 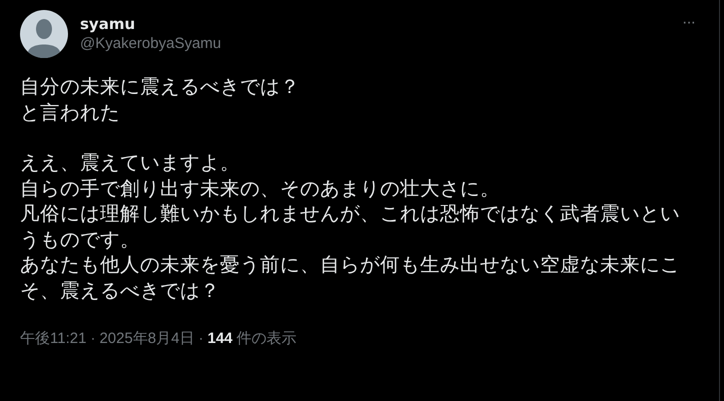 What do you see at coordinates (260, 188) in the screenshot?
I see `post-text-line: 自らの手で創り出す未来の、そのあまりの壮大さに。` at bounding box center [260, 188].